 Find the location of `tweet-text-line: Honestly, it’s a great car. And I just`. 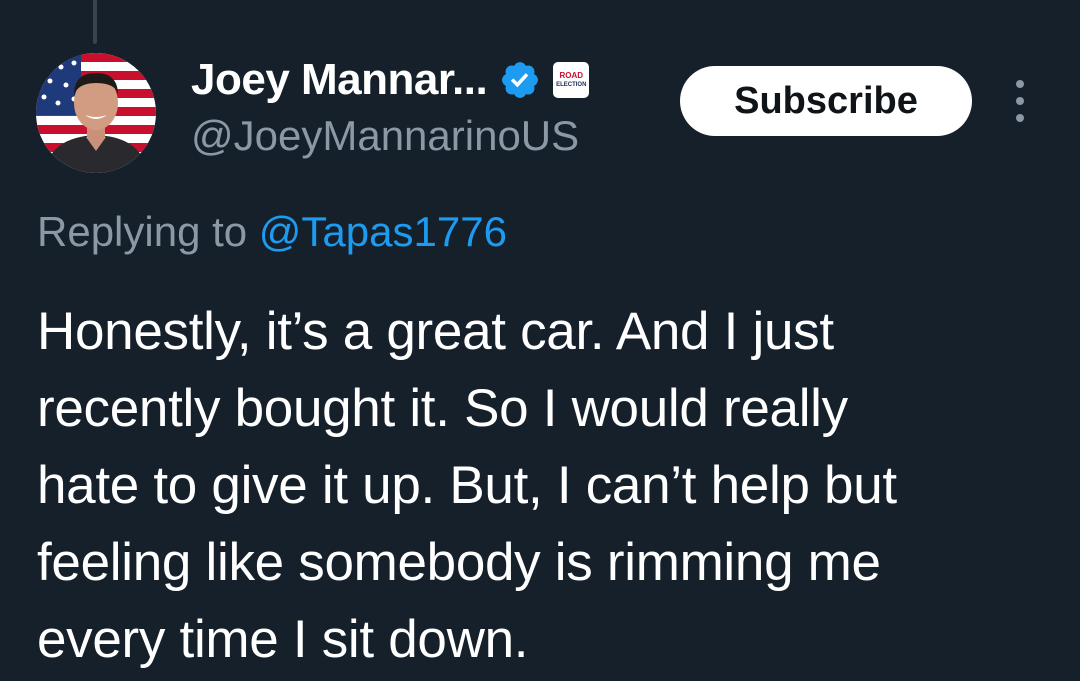

tweet-text-line: Honestly, it’s a great car. And I just is located at coordinates (435, 331).